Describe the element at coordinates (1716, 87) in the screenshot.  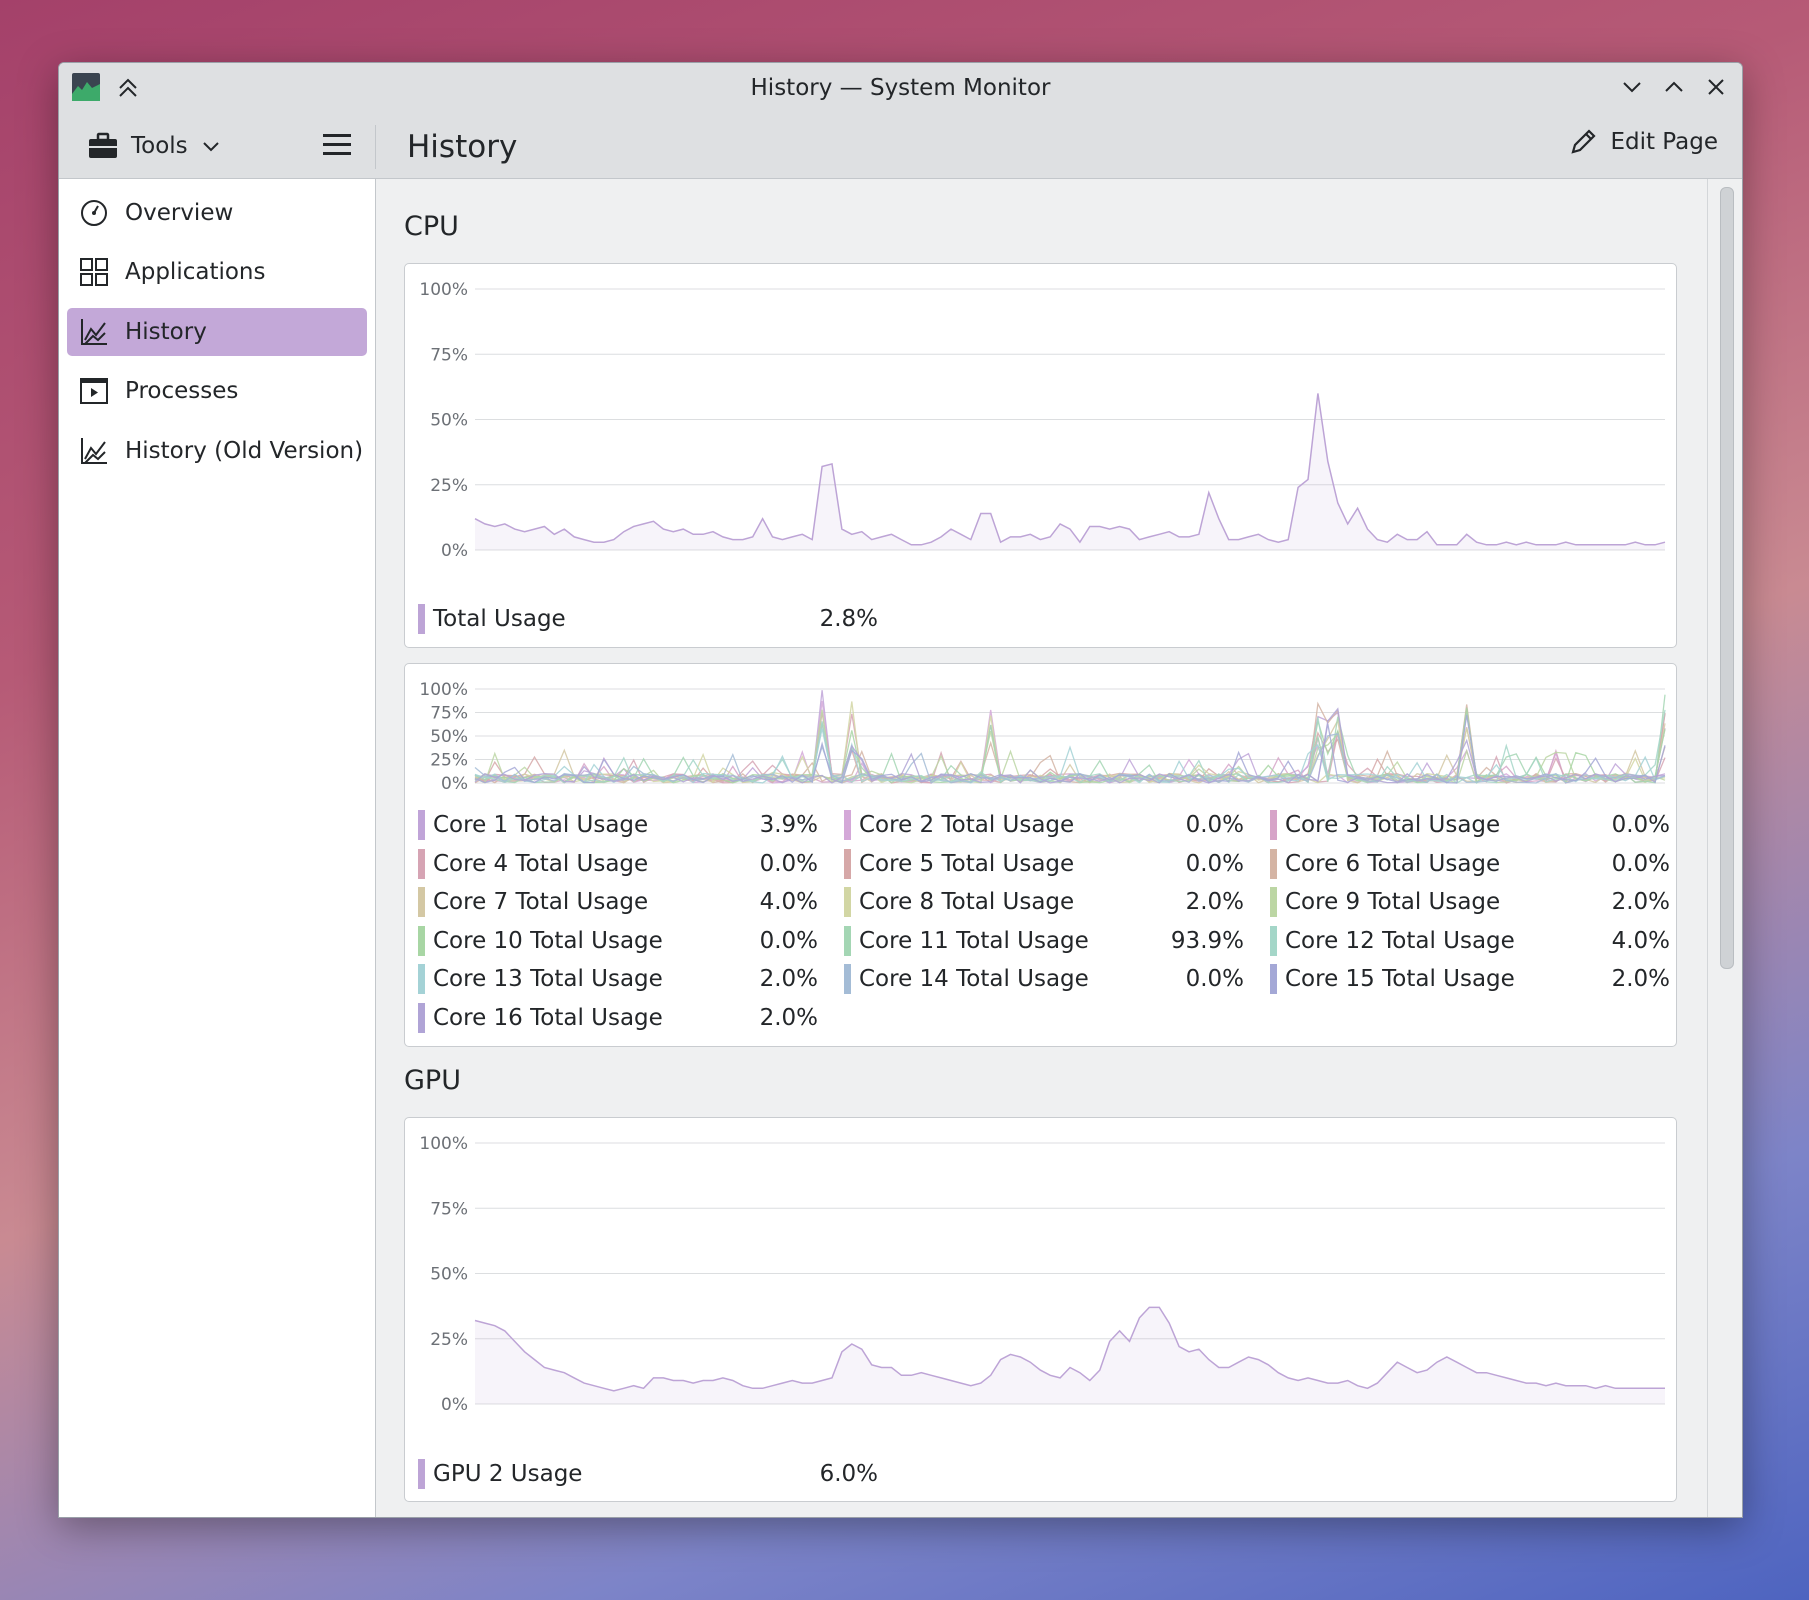
I see `close-icon` at that location.